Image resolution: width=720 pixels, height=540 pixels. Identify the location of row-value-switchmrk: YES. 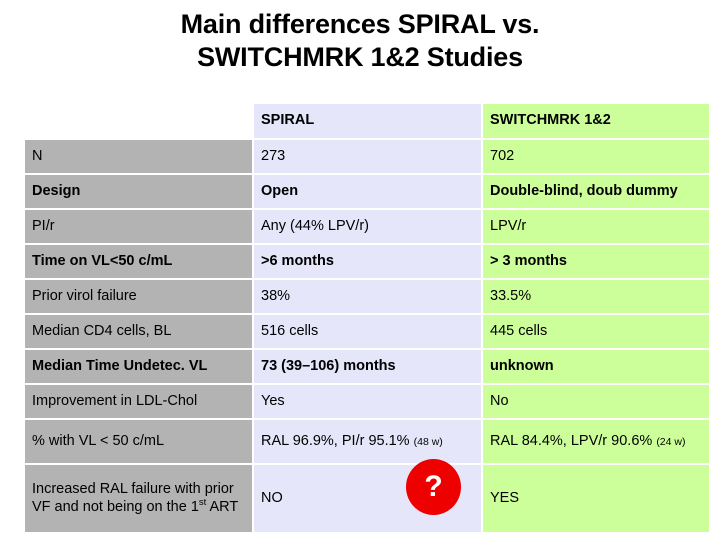
(596, 498).